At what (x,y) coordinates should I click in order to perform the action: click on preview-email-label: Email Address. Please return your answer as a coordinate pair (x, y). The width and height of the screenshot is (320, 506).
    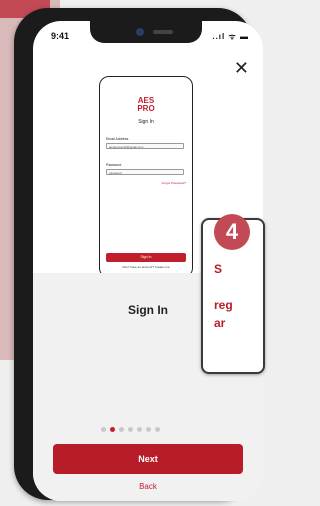
    Looking at the image, I should click on (117, 139).